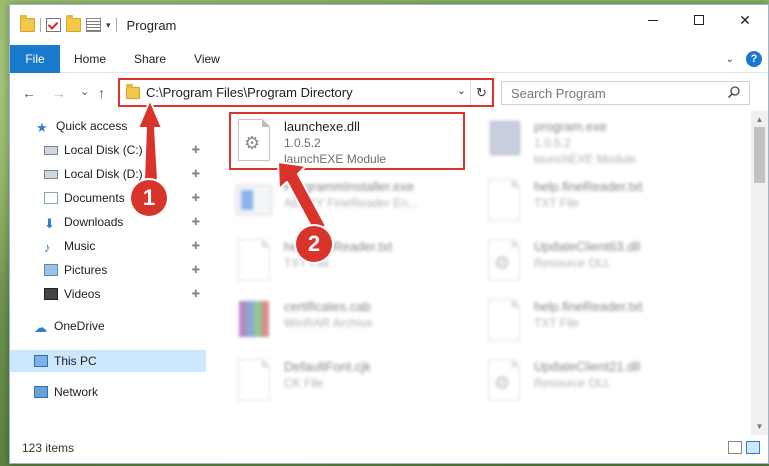 This screenshot has height=466, width=769. Describe the element at coordinates (735, 447) in the screenshot. I see `details-view-icon` at that location.